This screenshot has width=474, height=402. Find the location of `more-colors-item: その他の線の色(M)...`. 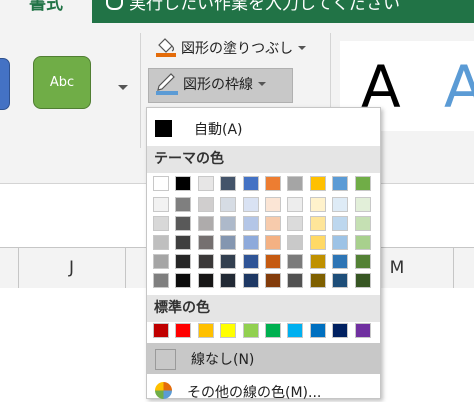

more-colors-item: その他の線の色(M)... is located at coordinates (263, 390).